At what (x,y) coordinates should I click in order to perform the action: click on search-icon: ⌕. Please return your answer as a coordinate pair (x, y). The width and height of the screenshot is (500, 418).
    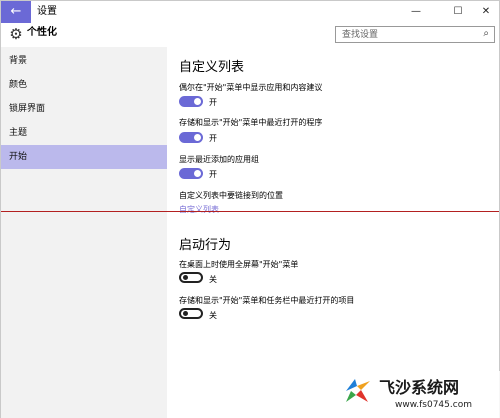
    Looking at the image, I should click on (486, 33).